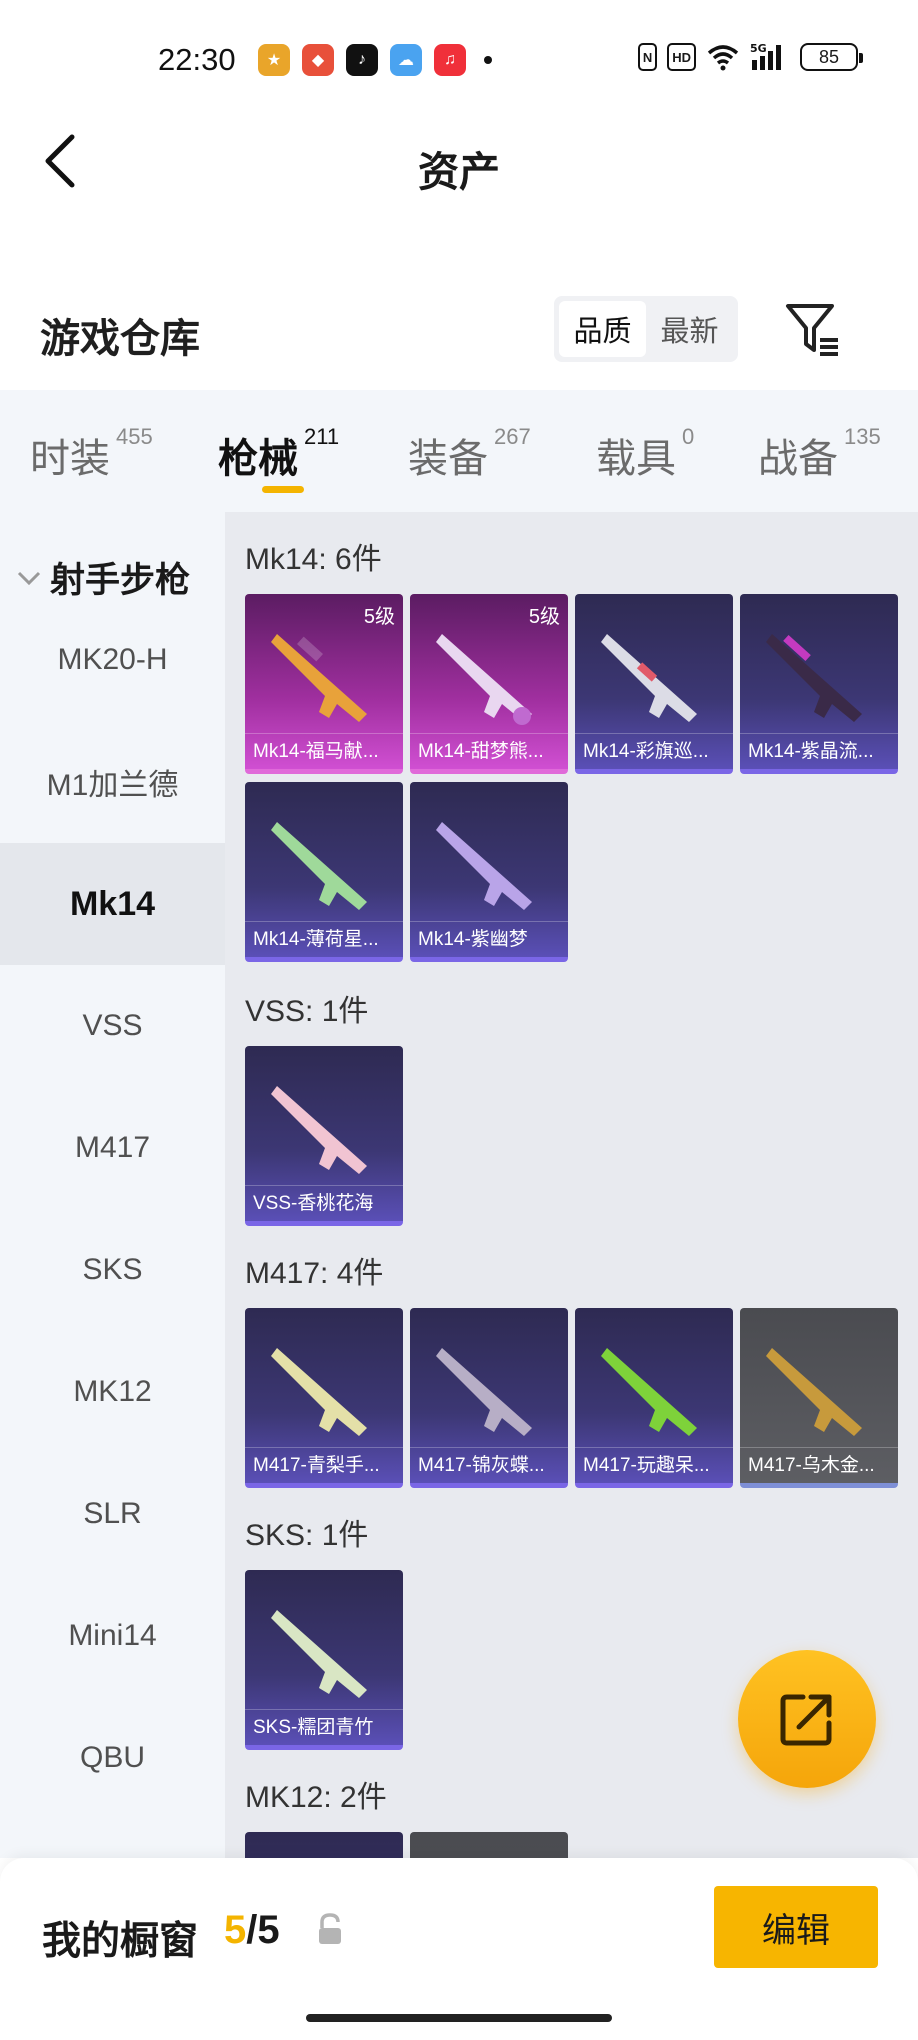 Image resolution: width=918 pixels, height=2040 pixels. Describe the element at coordinates (645, 454) in the screenshot. I see `tab-vehicles: 载具 0` at that location.